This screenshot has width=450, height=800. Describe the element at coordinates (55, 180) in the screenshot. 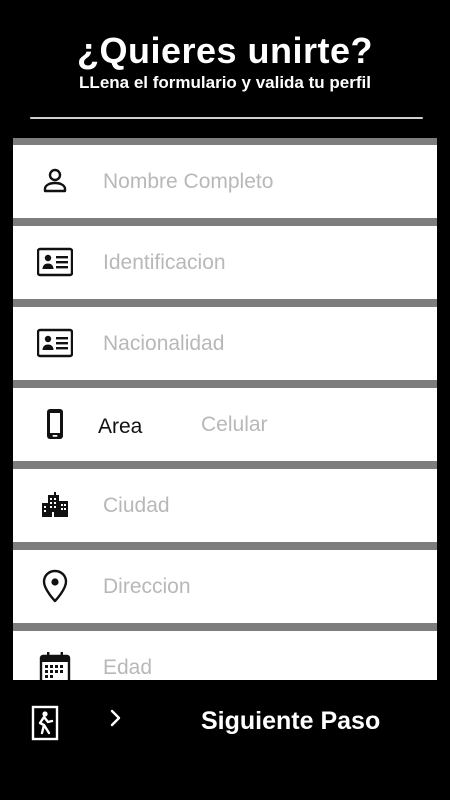

I see `person-icon` at that location.